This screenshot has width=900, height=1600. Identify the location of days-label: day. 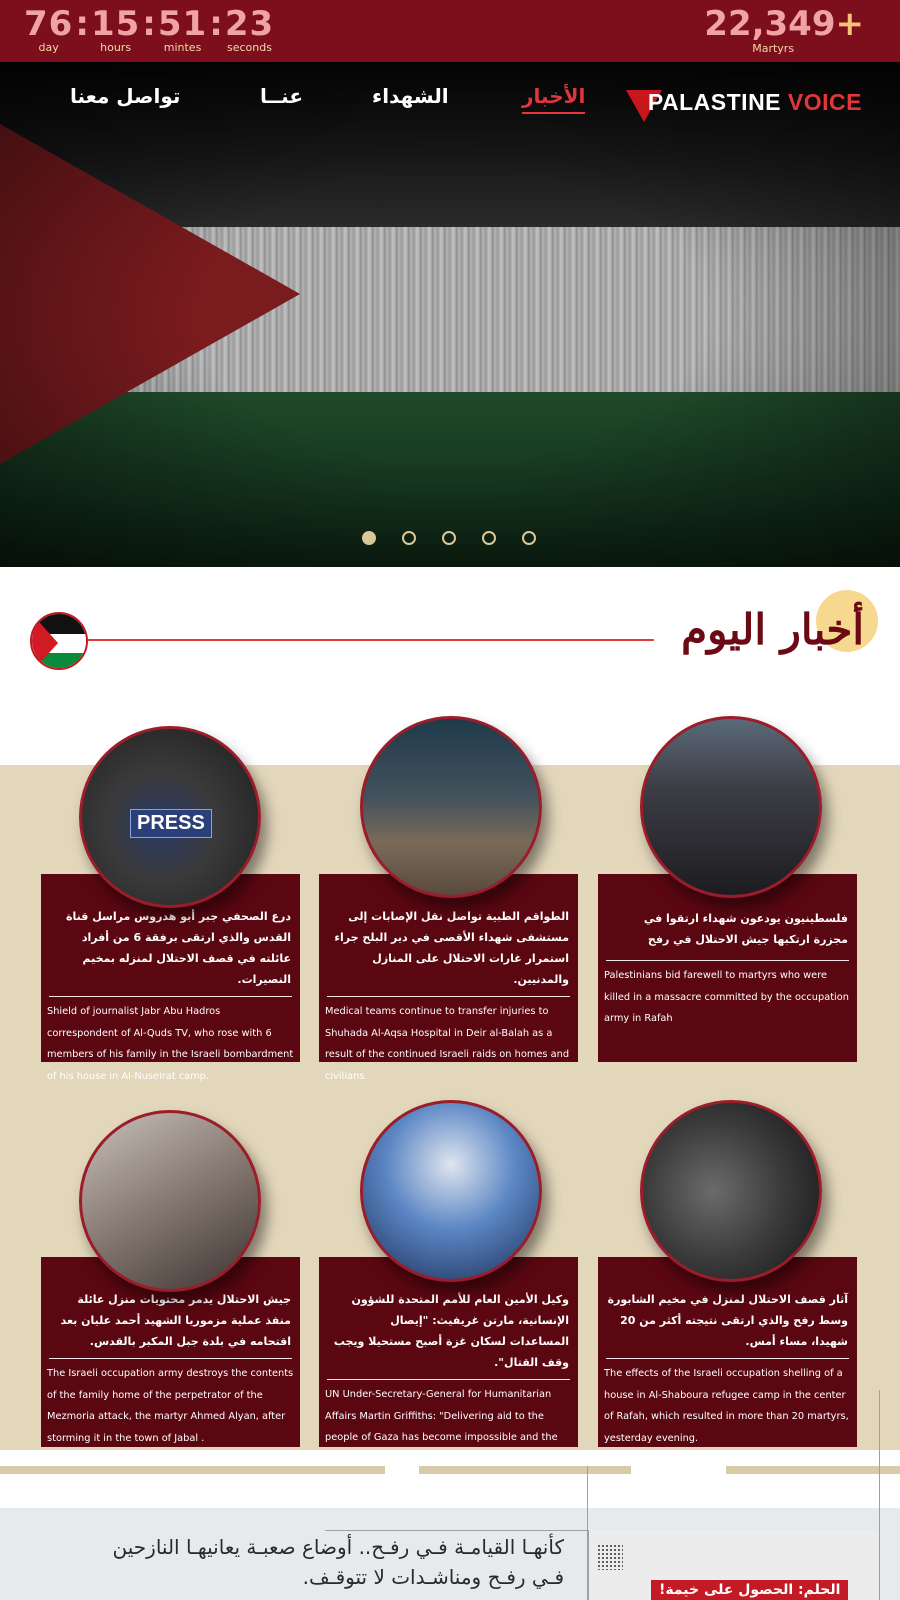
(48, 47).